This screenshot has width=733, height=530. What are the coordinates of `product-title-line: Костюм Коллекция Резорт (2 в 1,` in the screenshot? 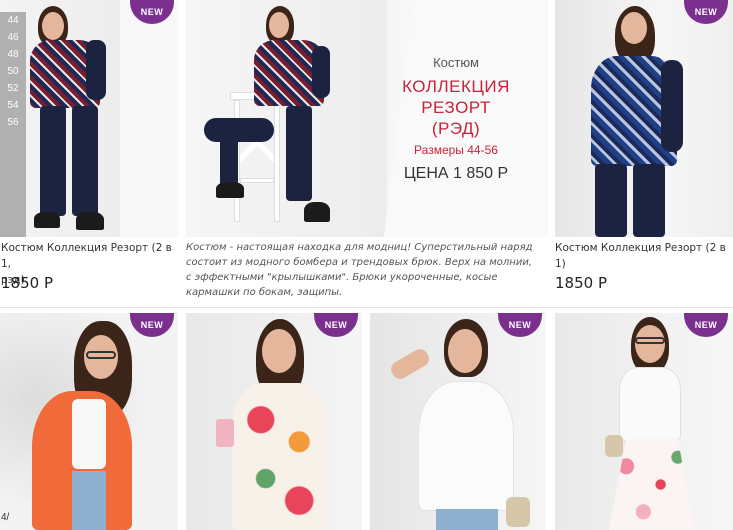 It's located at (86, 256).